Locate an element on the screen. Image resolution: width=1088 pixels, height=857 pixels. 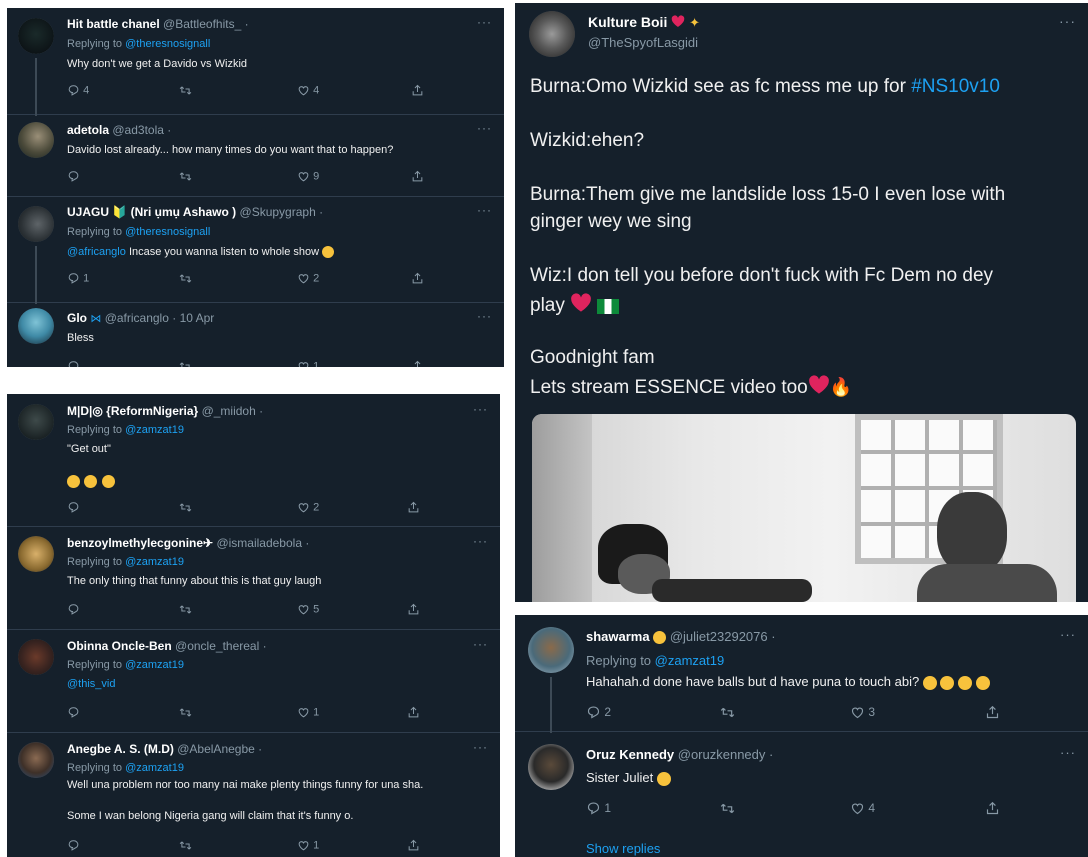
replying-to-link: @theresnosignall is located at coordinates (167, 232).